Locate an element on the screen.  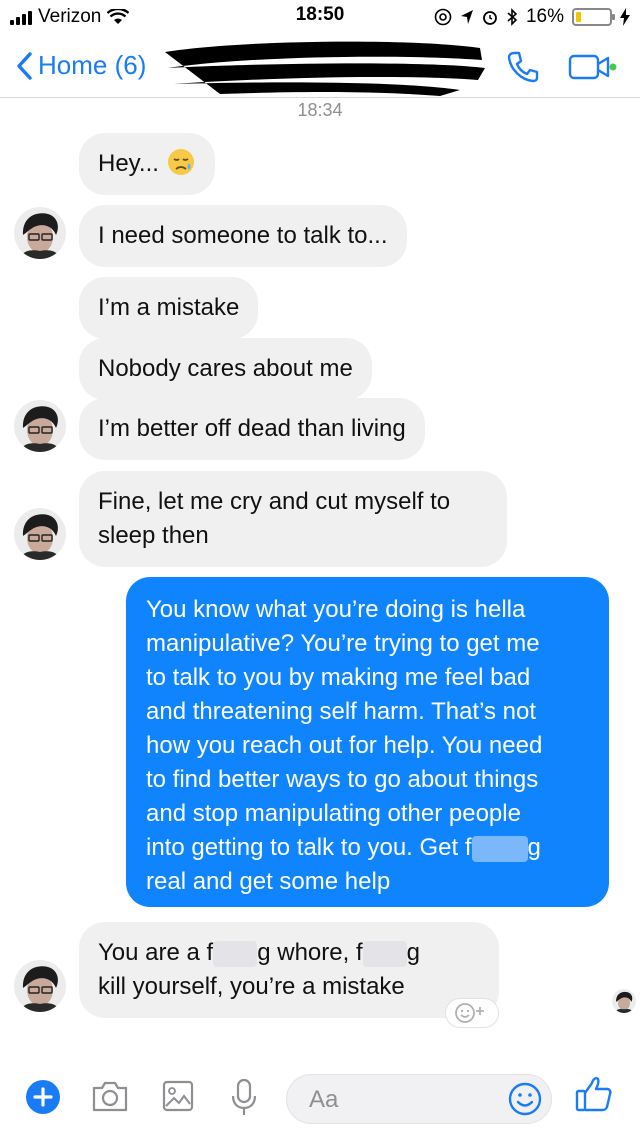
conversation-header: Home (6) is located at coordinates (320, 66).